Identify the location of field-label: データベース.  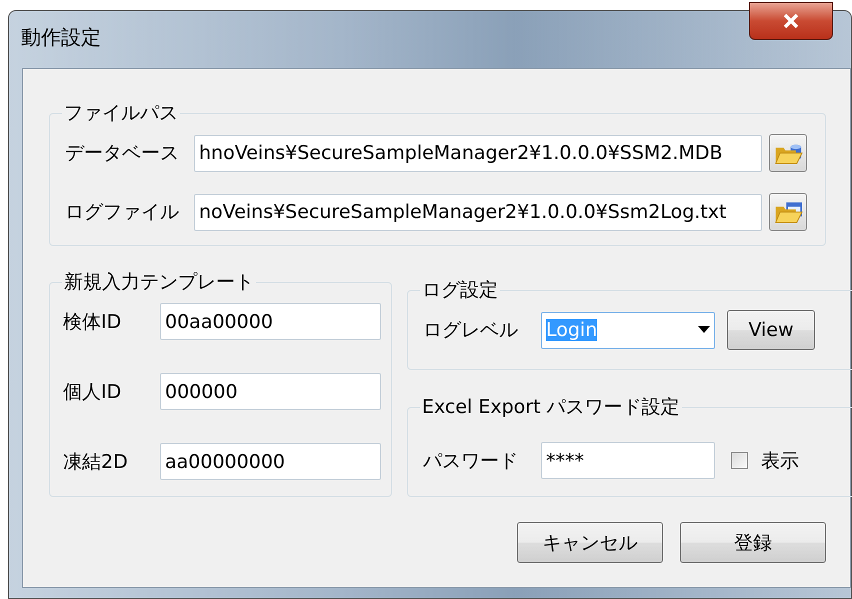
(122, 153).